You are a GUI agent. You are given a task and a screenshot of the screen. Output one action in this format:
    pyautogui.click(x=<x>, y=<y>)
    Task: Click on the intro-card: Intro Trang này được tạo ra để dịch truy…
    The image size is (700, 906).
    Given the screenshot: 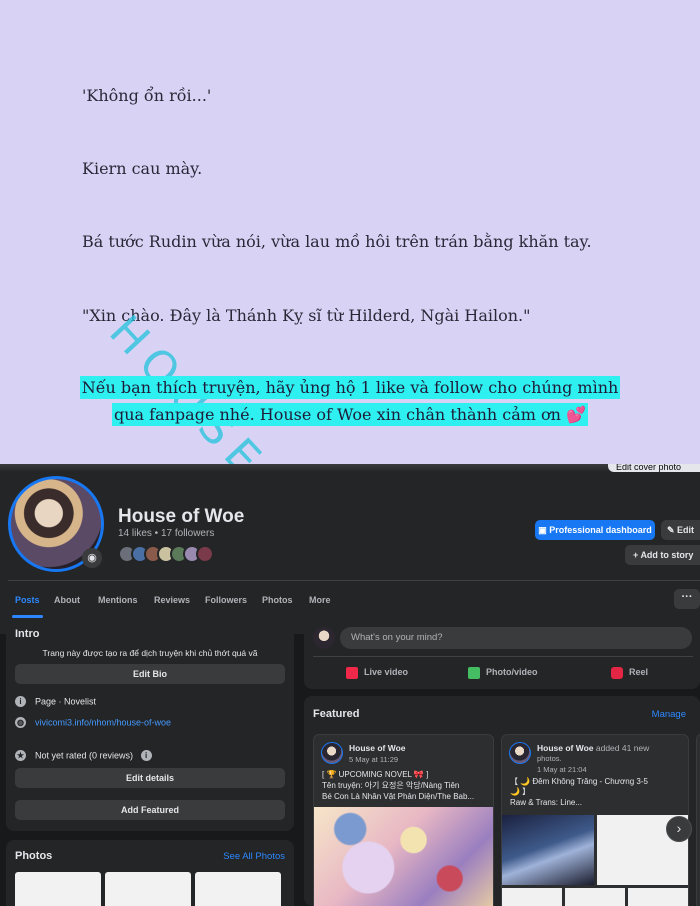 What is the action you would take?
    pyautogui.click(x=150, y=725)
    